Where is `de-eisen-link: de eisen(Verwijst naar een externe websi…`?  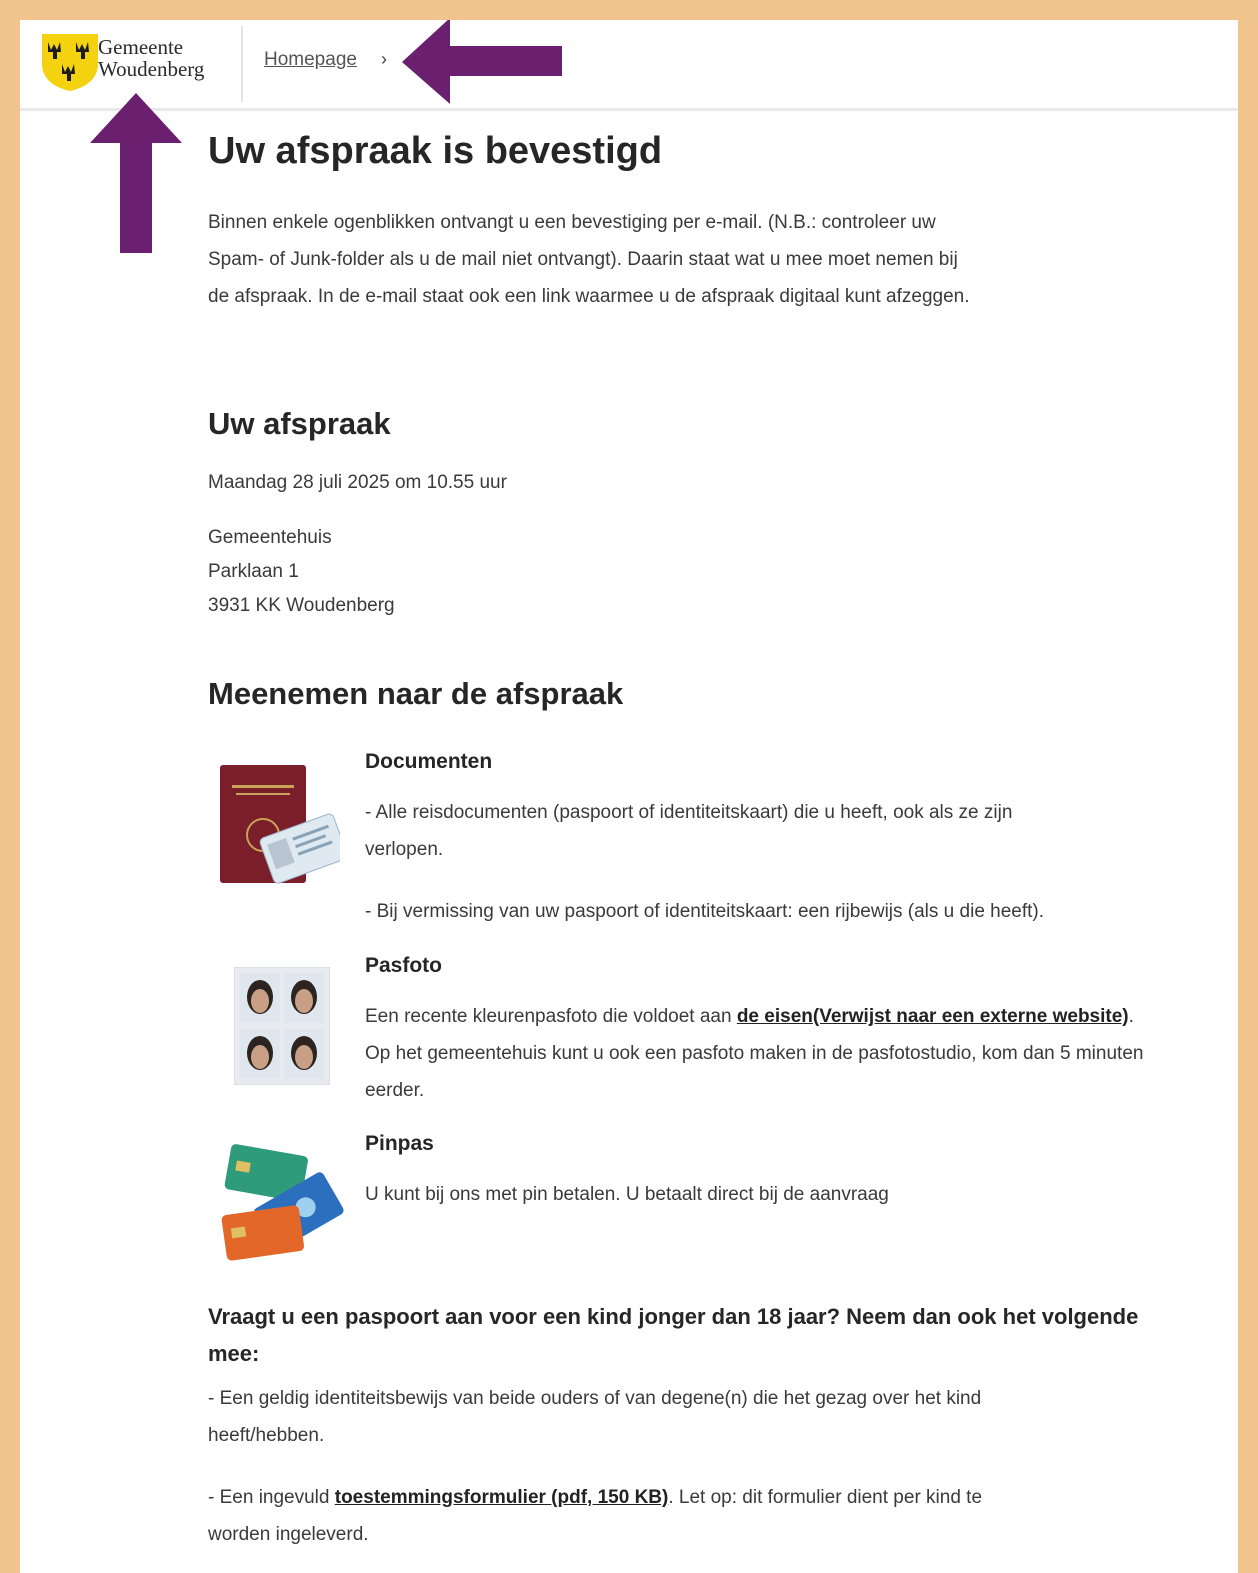 de-eisen-link: de eisen(Verwijst naar een externe websi… is located at coordinates (933, 1016).